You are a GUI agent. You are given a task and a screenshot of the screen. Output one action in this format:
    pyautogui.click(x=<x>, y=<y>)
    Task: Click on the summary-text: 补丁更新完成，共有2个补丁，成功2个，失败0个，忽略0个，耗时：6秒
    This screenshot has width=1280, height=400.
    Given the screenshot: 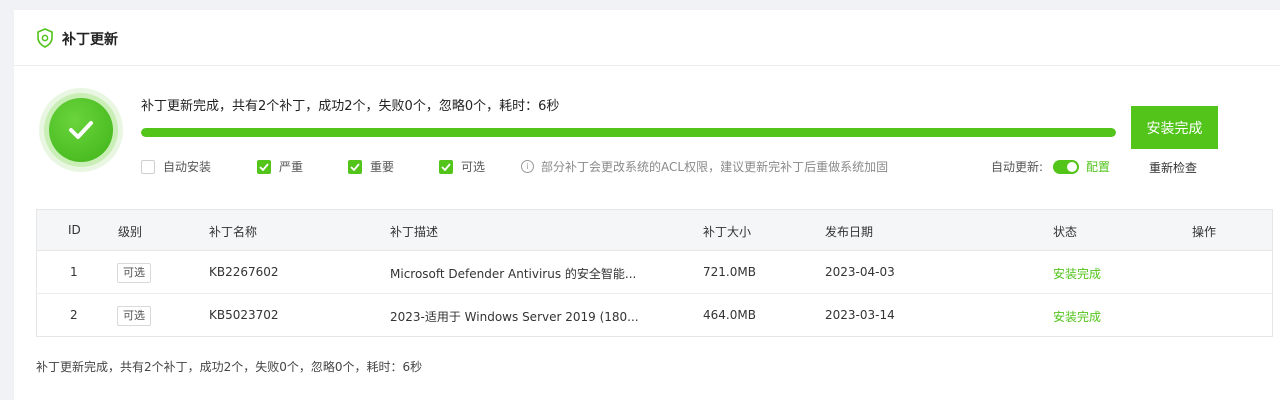 What is the action you would take?
    pyautogui.click(x=350, y=106)
    